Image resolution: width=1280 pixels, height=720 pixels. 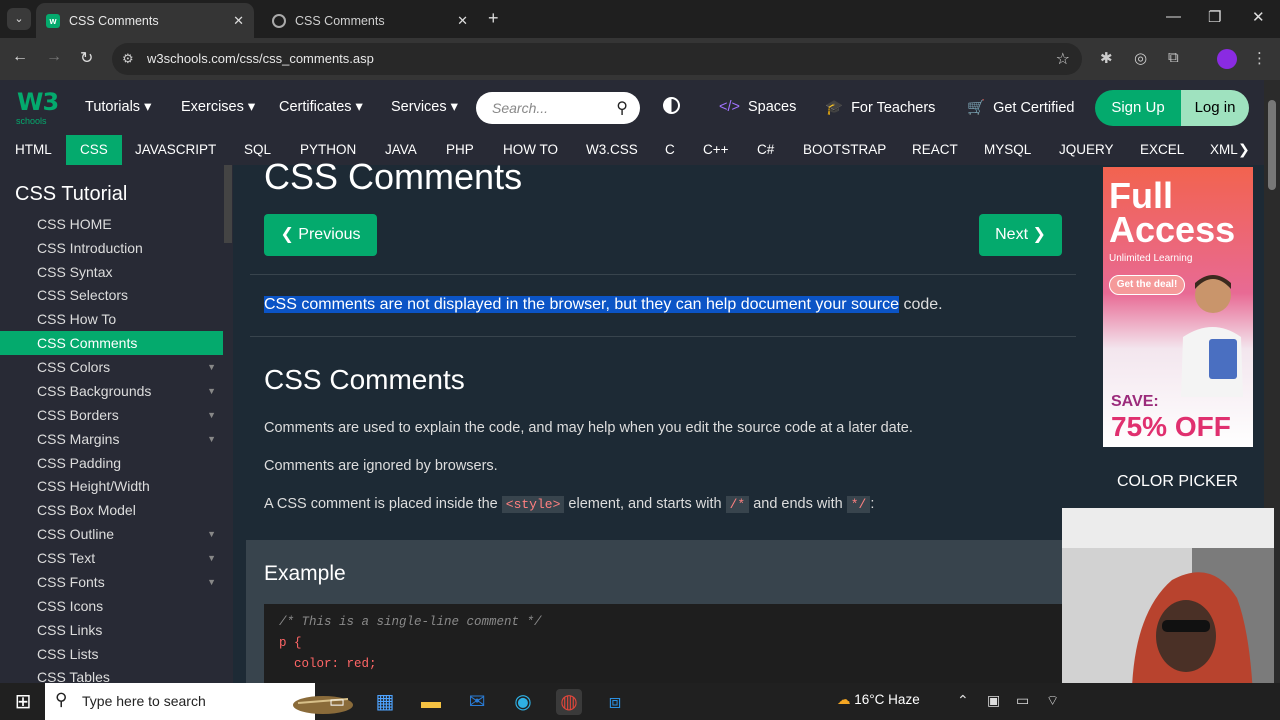 I want to click on log-in-button: Log in, so click(x=1215, y=108).